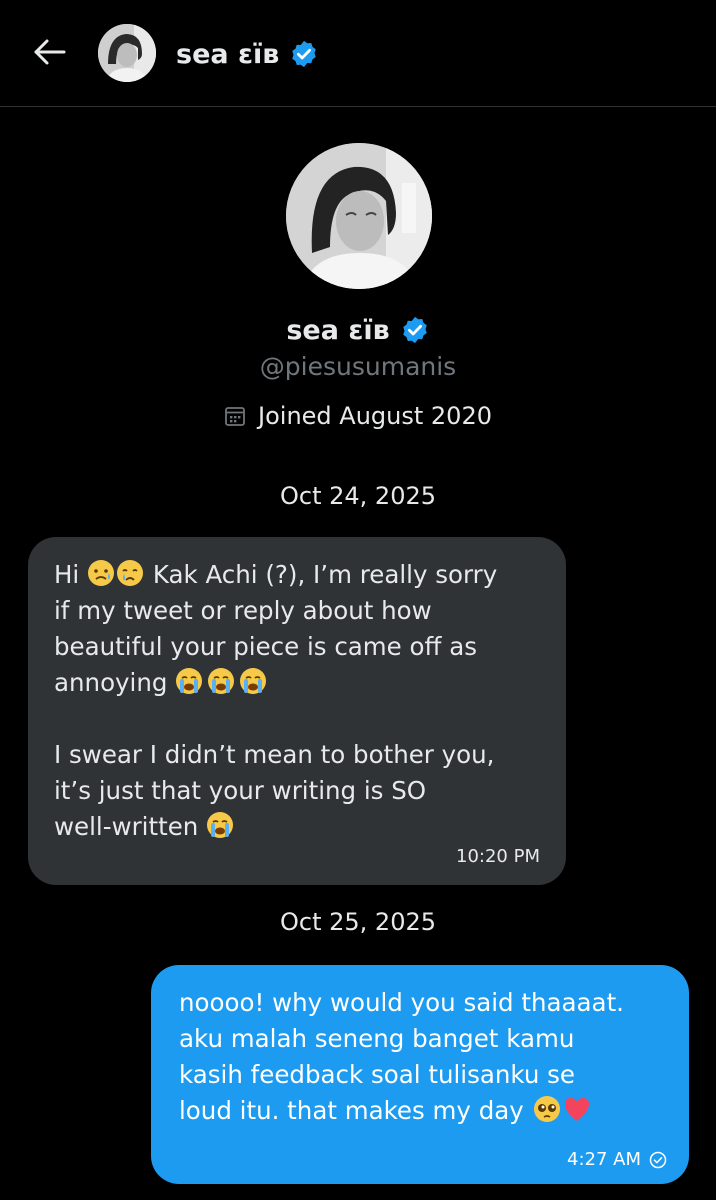  What do you see at coordinates (375, 416) in the screenshot?
I see `joined-text: Joined August 2020` at bounding box center [375, 416].